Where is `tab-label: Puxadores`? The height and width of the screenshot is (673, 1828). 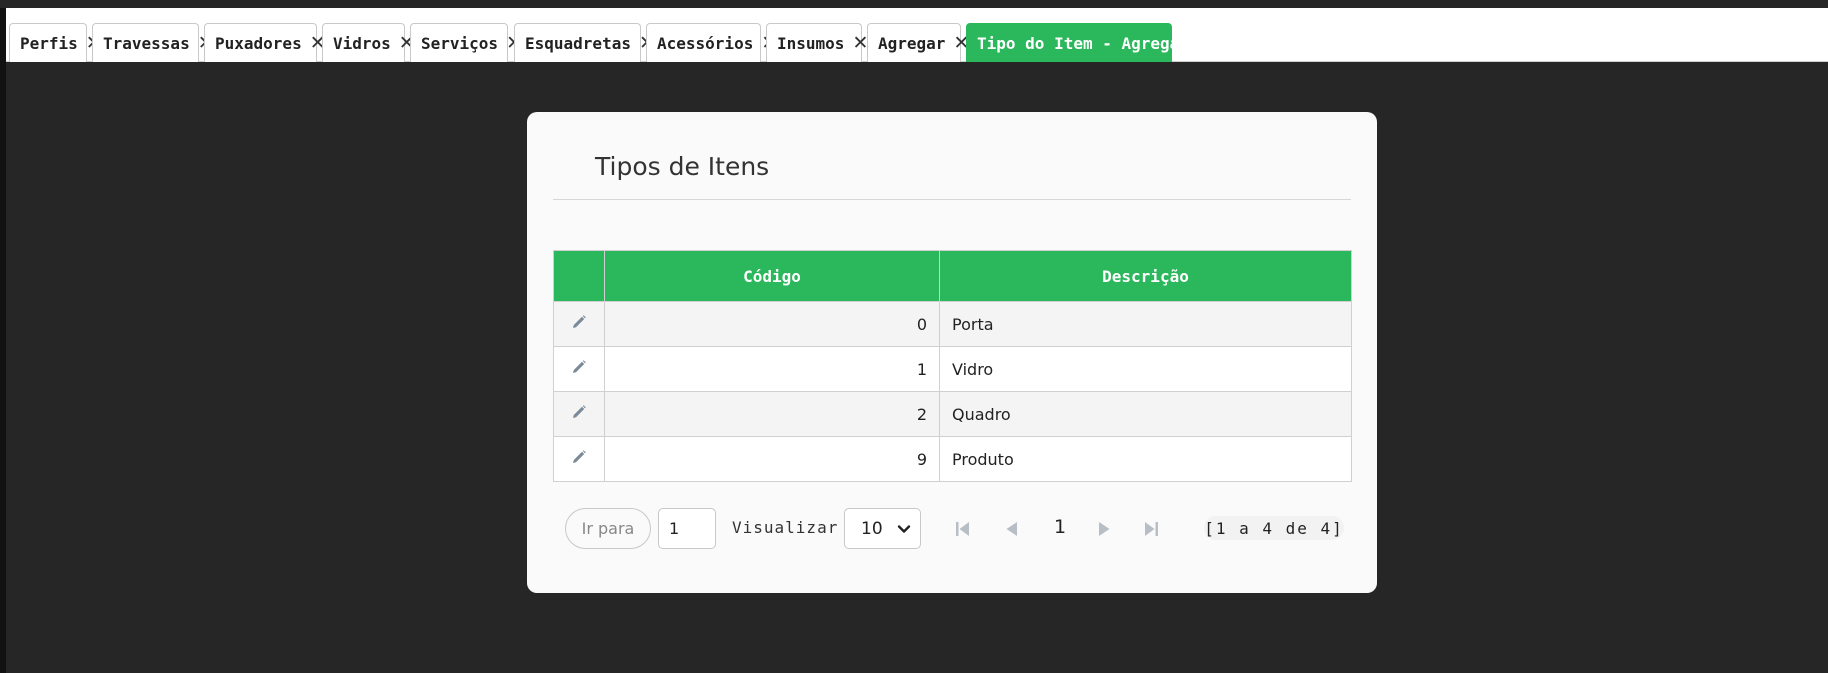 tab-label: Puxadores is located at coordinates (258, 43).